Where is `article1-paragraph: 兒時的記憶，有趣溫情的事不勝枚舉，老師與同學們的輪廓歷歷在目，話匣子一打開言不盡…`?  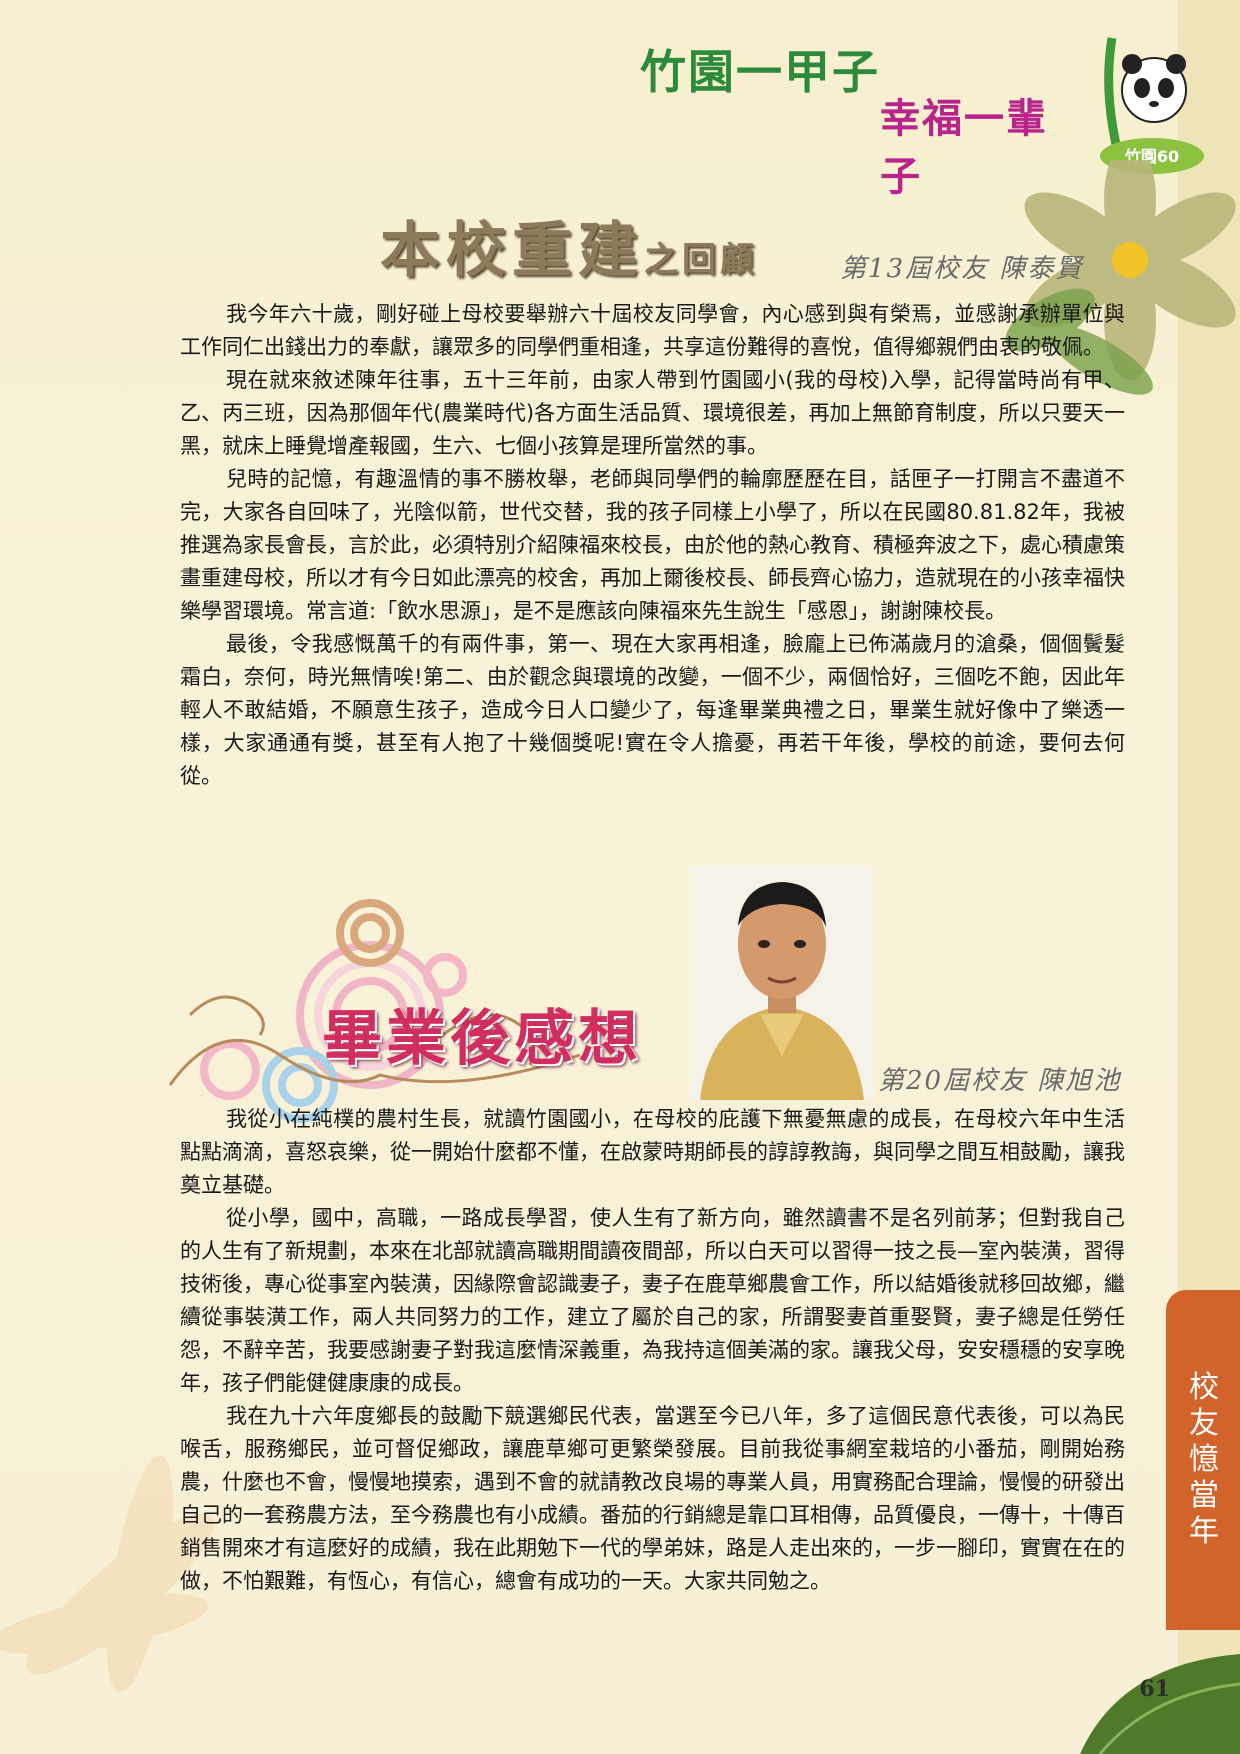
article1-paragraph: 兒時的記憶，有趣溫情的事不勝枚舉，老師與同學們的輪廓歷歷在目，話匣子一打開言不盡… is located at coordinates (652, 545).